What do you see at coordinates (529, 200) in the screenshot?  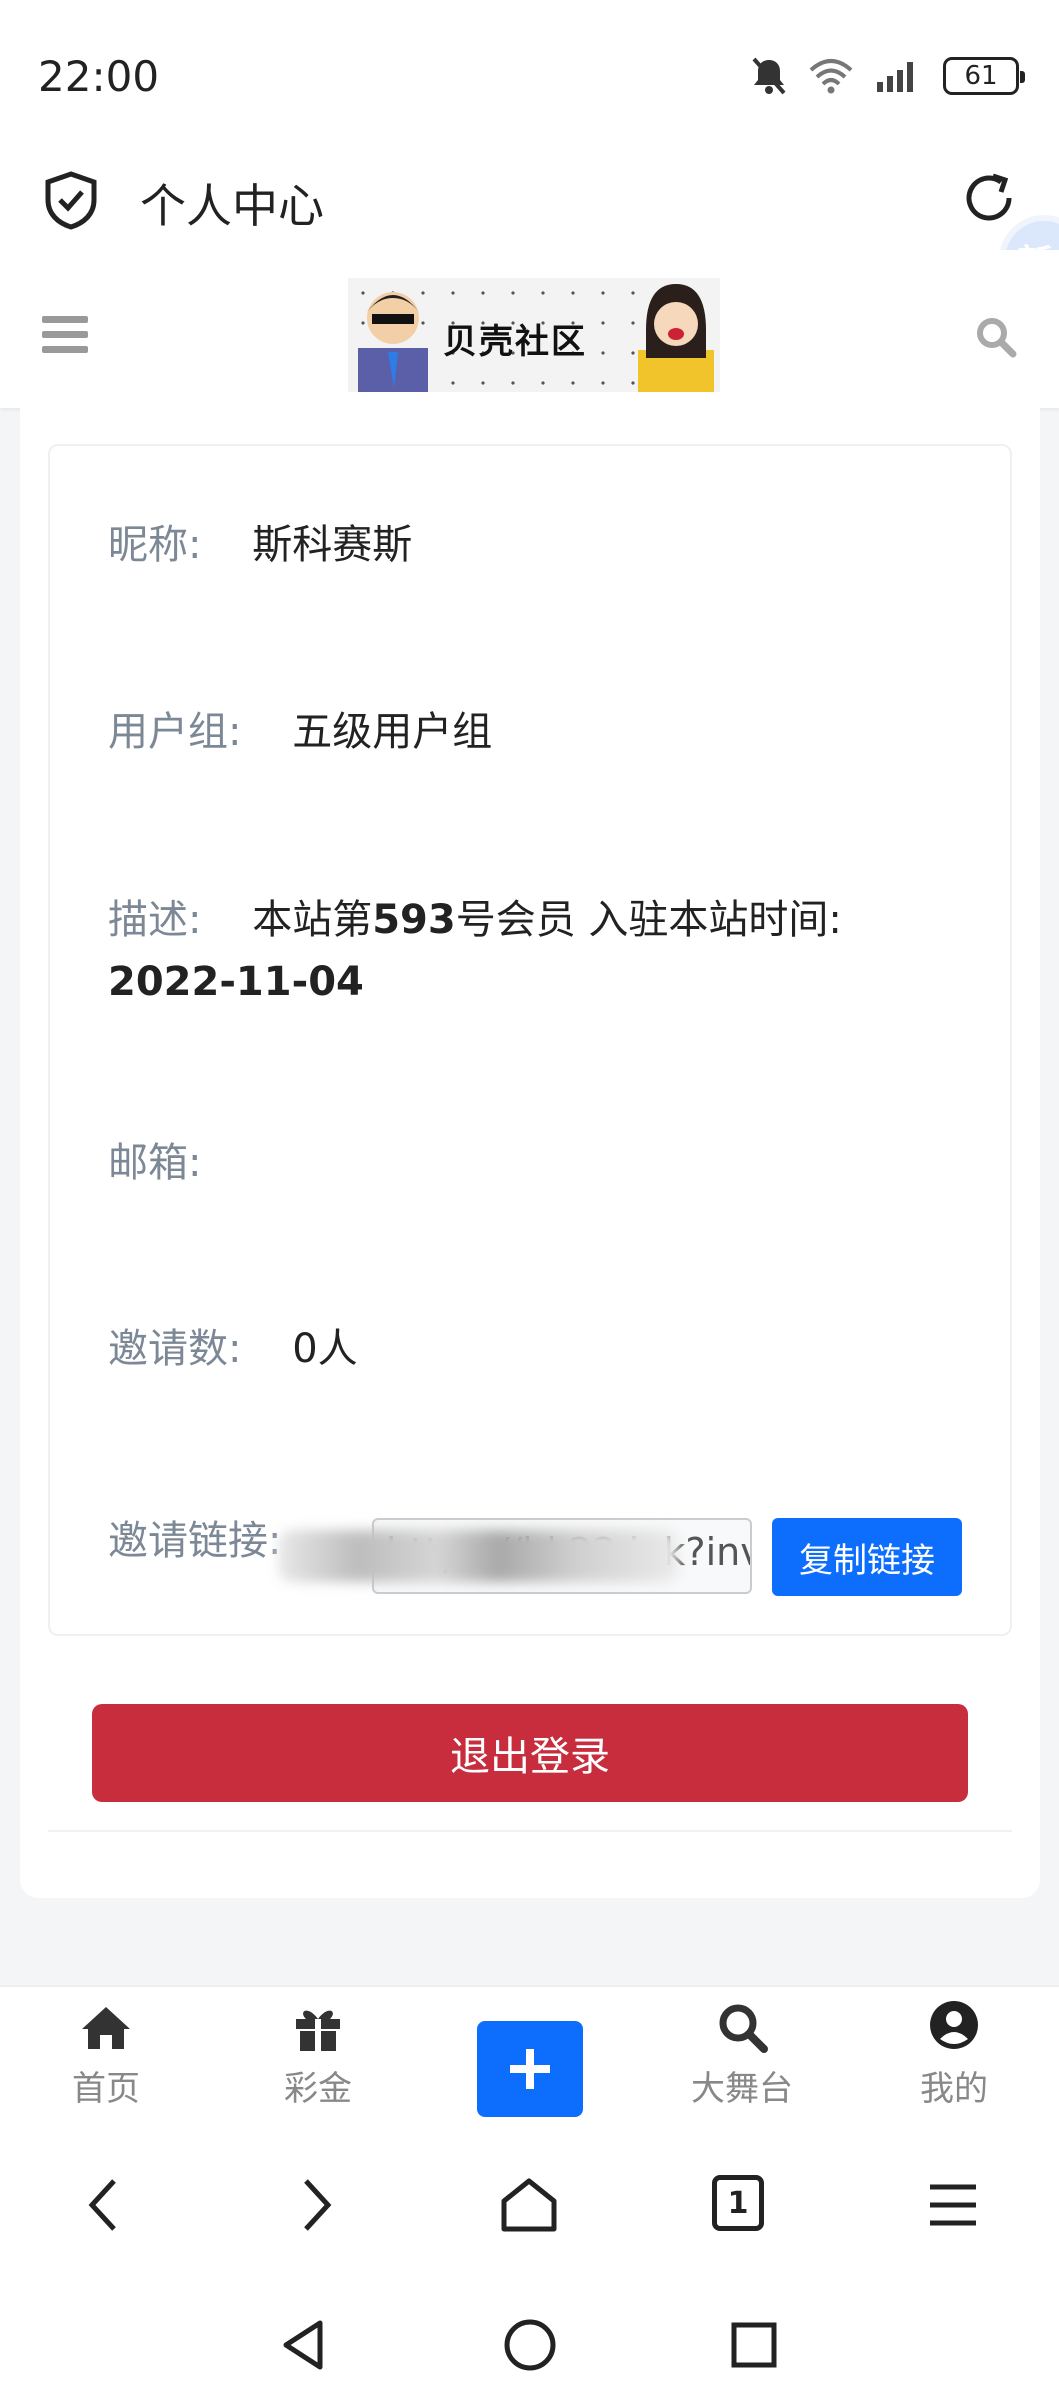 I see `title-bar: 个人中心` at bounding box center [529, 200].